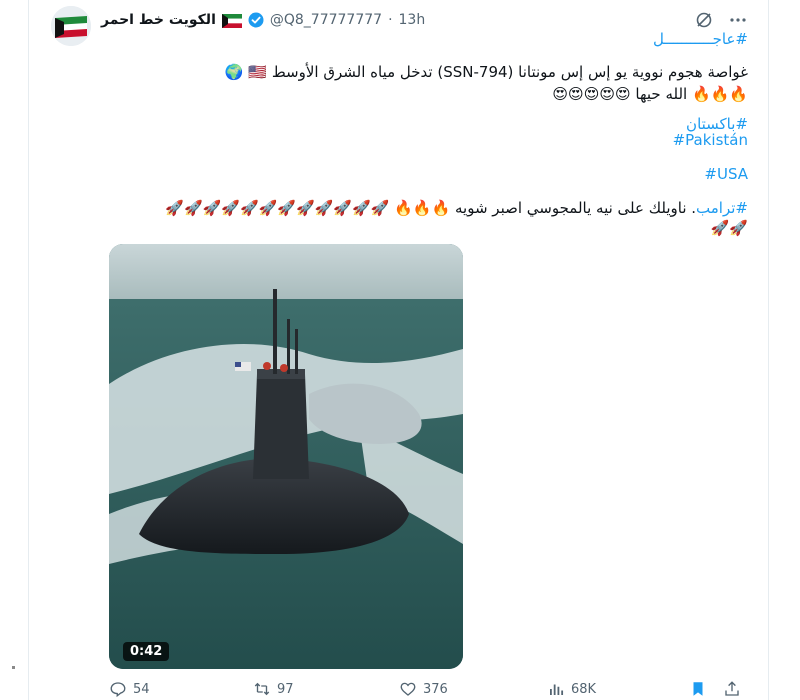  What do you see at coordinates (141, 689) in the screenshot?
I see `reply-count: 54` at bounding box center [141, 689].